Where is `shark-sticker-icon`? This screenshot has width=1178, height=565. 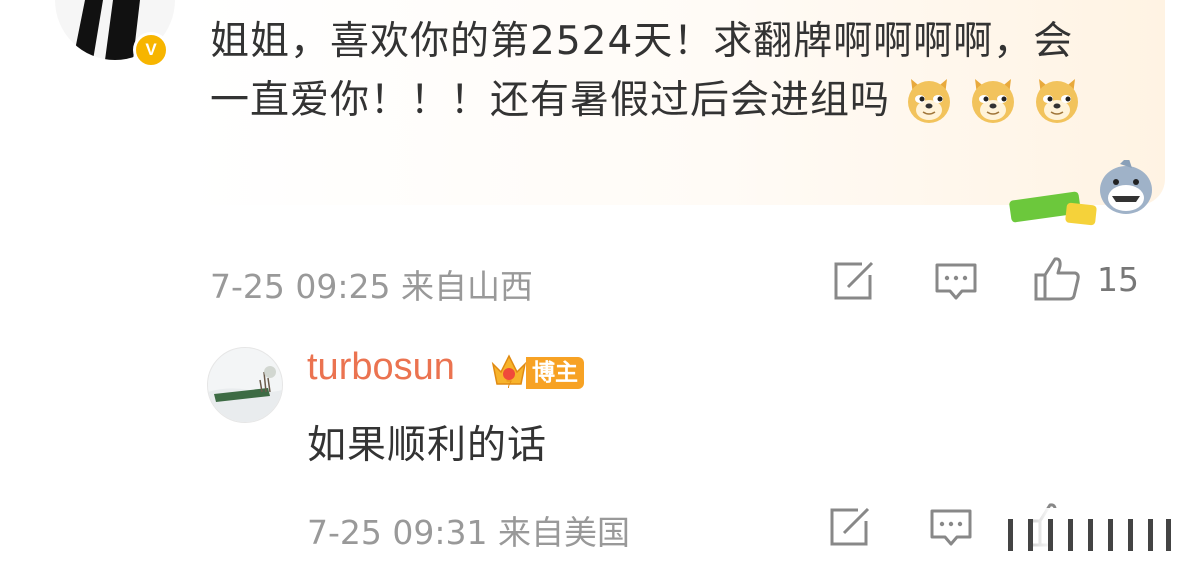
shark-sticker-icon is located at coordinates (1080, 193).